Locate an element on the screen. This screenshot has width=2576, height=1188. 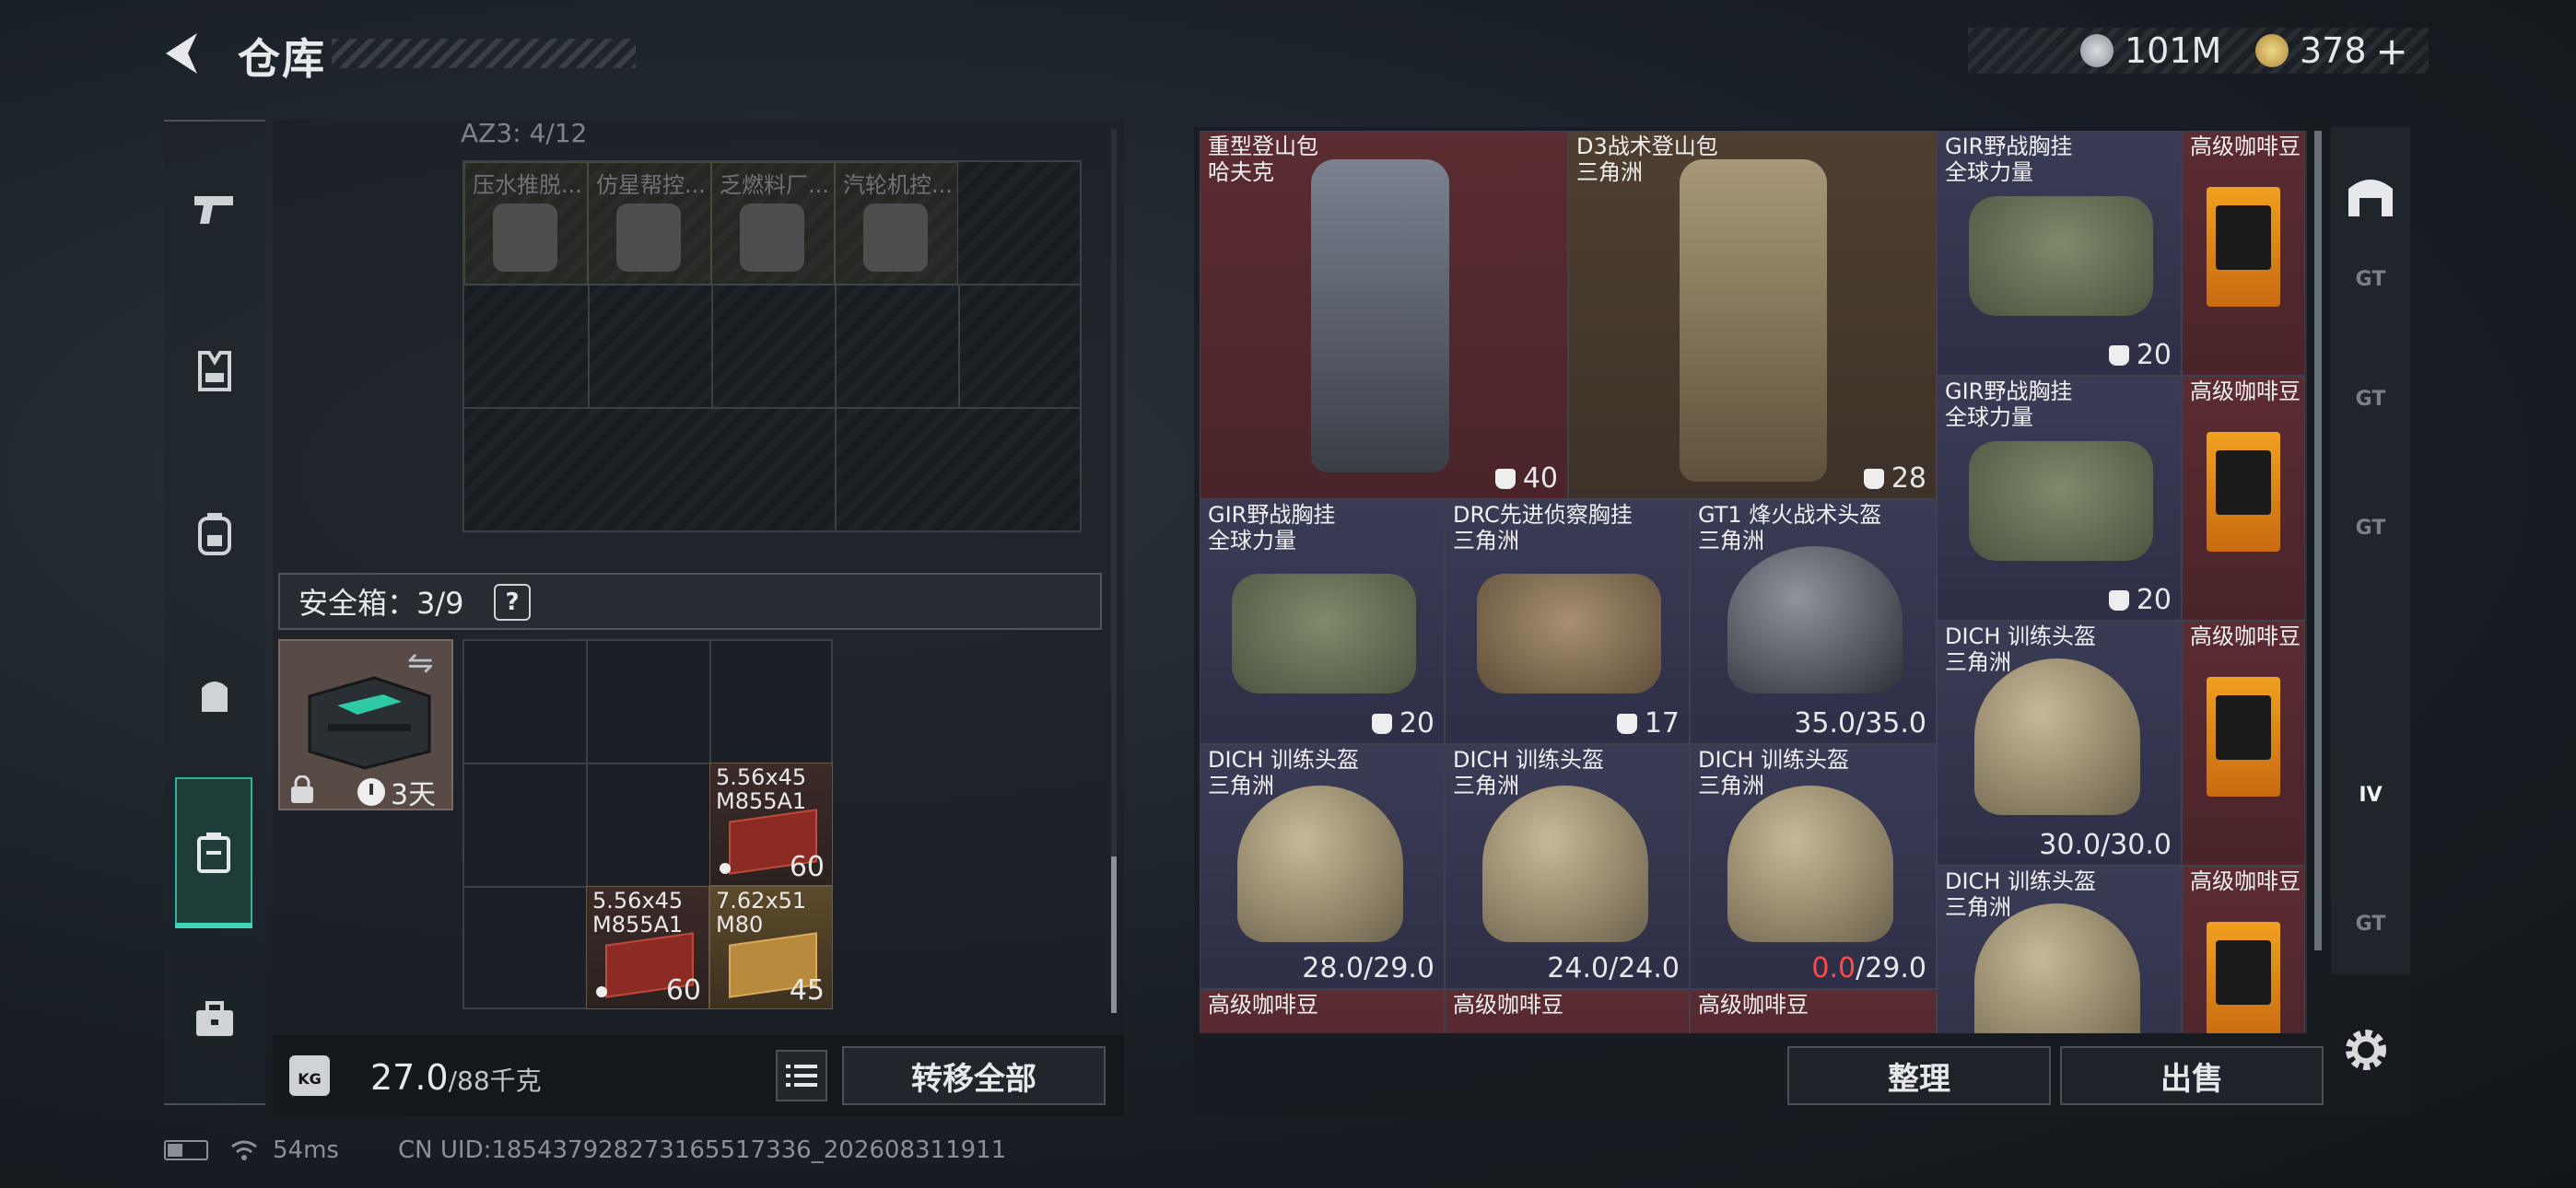
gold-currency: 378 + is located at coordinates (2331, 51).